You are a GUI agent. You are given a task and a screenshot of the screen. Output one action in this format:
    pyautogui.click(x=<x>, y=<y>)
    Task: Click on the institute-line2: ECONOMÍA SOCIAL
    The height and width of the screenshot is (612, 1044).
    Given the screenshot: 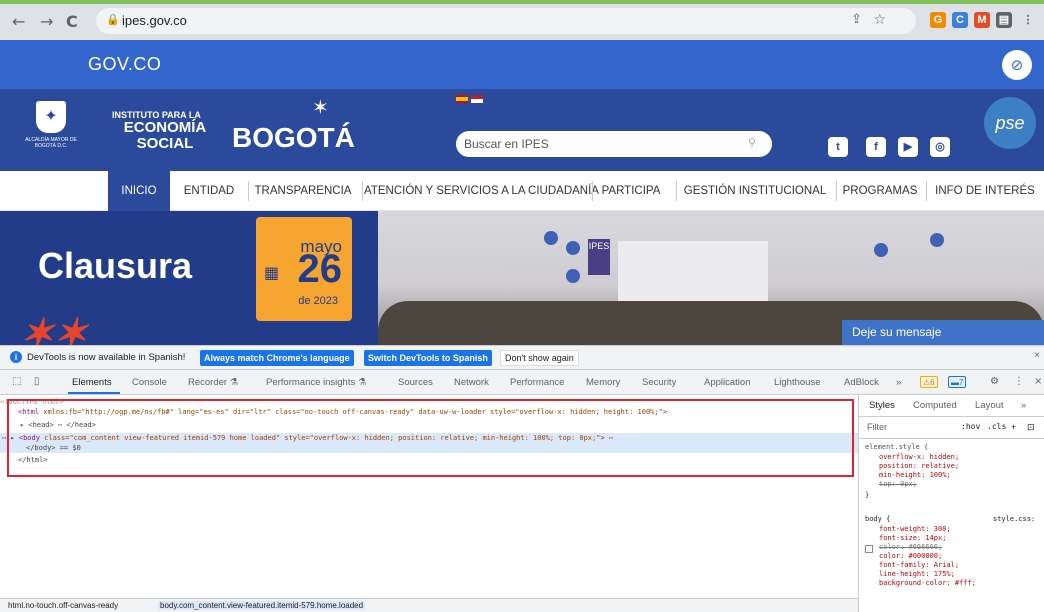 What is the action you would take?
    pyautogui.click(x=165, y=135)
    